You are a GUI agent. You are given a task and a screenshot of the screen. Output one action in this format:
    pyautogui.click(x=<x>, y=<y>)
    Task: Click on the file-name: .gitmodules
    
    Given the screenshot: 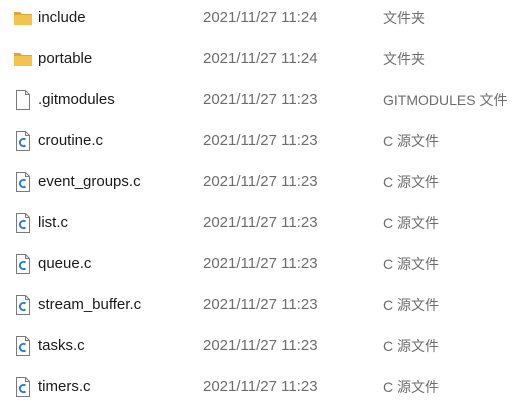 What is the action you would take?
    pyautogui.click(x=76, y=99)
    